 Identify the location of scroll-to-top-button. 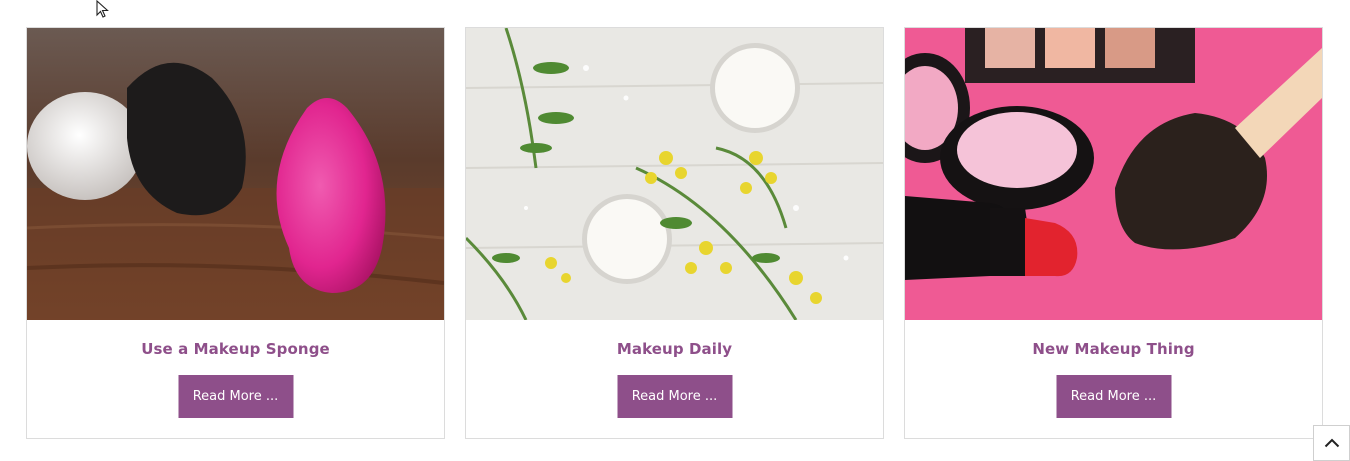
(1331, 443).